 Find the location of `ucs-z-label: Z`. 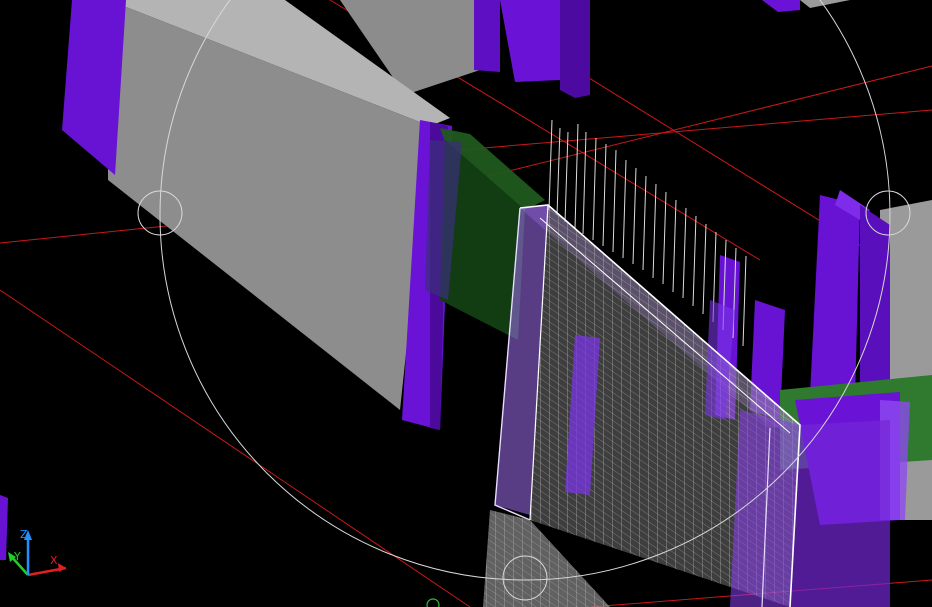

ucs-z-label: Z is located at coordinates (24, 534).